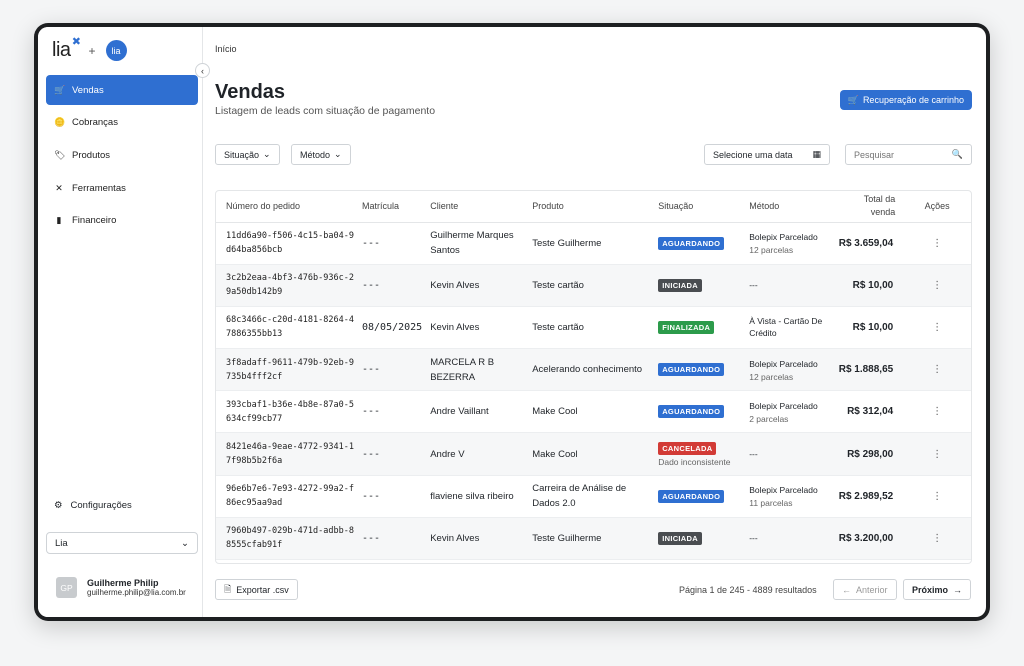 Image resolution: width=1024 pixels, height=666 pixels. I want to click on sidebar-item-financeiro: ▮ Financeiro, so click(122, 221).